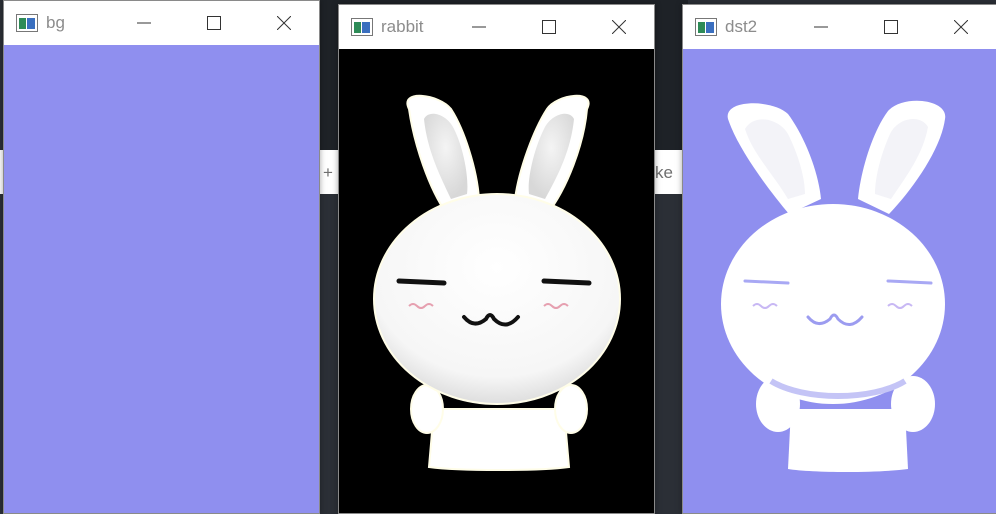 The image size is (996, 514). What do you see at coordinates (664, 172) in the screenshot?
I see `ide-partial-text-right: ke` at bounding box center [664, 172].